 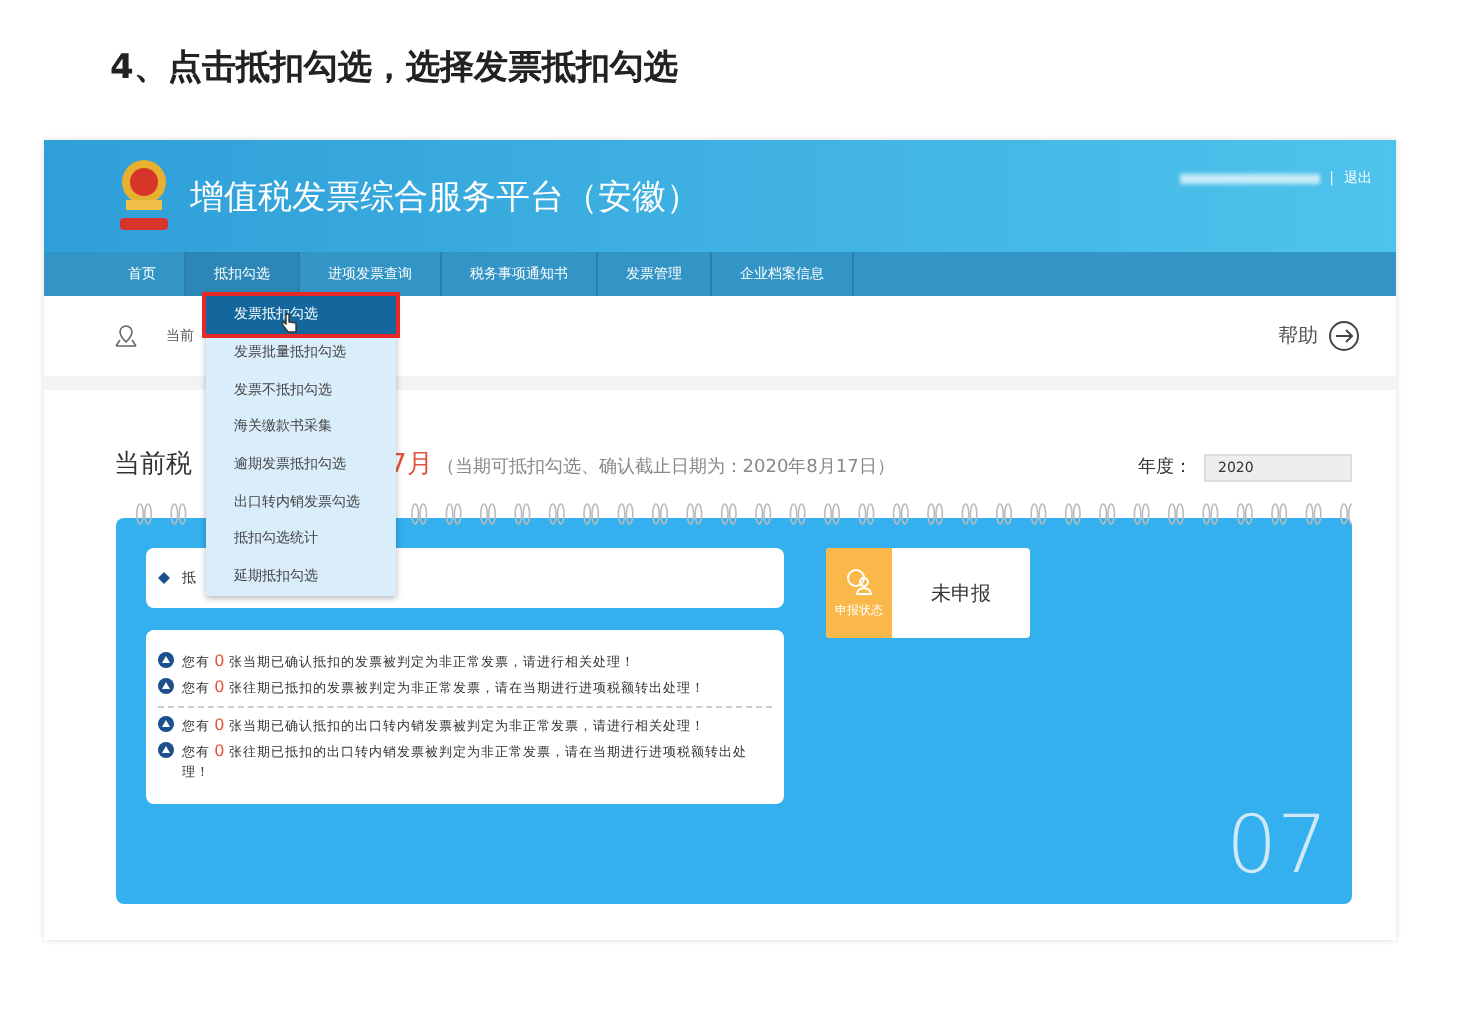 I want to click on step-heading: 4、点击抵扣勾选，选择发票抵扣勾选, so click(x=395, y=69).